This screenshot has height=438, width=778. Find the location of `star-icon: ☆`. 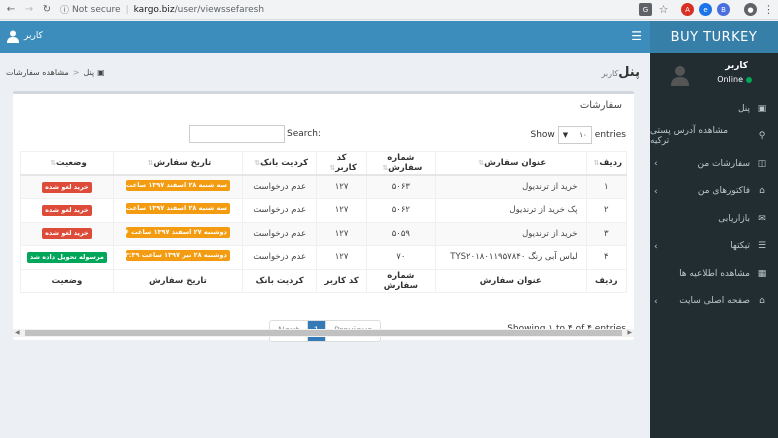

star-icon: ☆ is located at coordinates (663, 9).